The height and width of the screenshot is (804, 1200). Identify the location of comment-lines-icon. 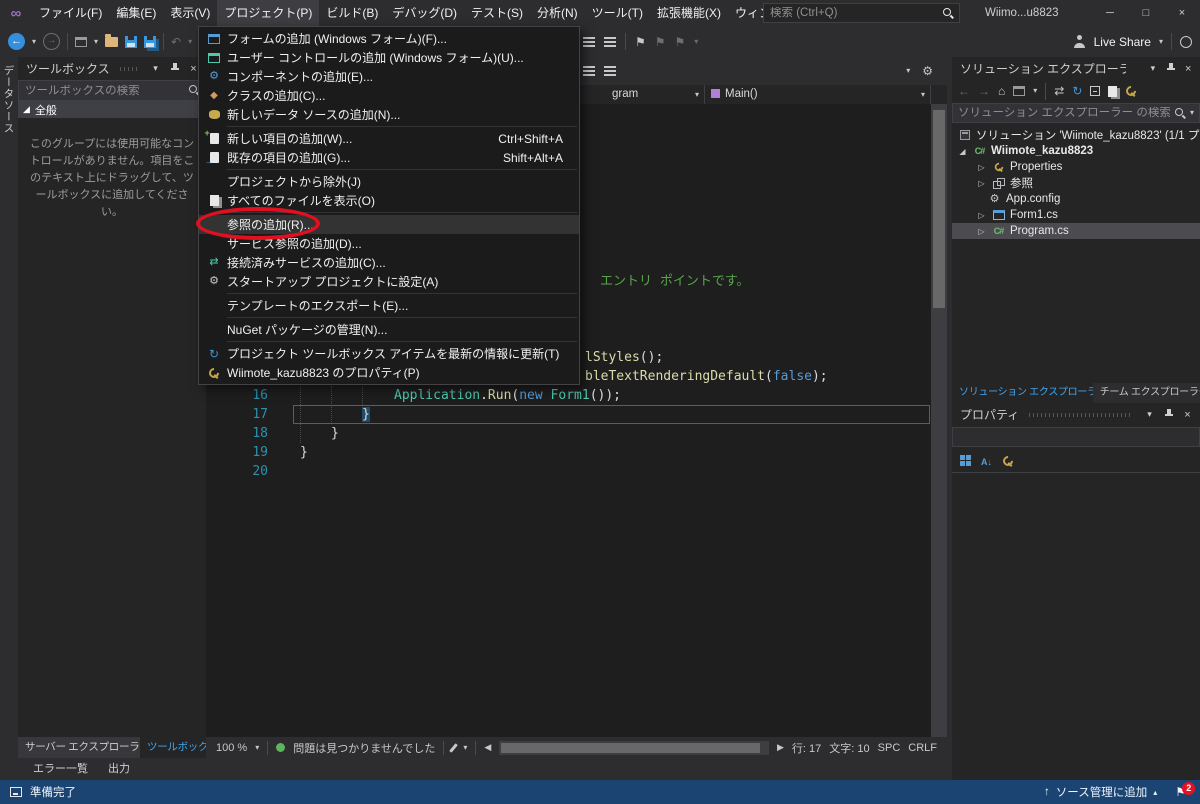
(589, 71).